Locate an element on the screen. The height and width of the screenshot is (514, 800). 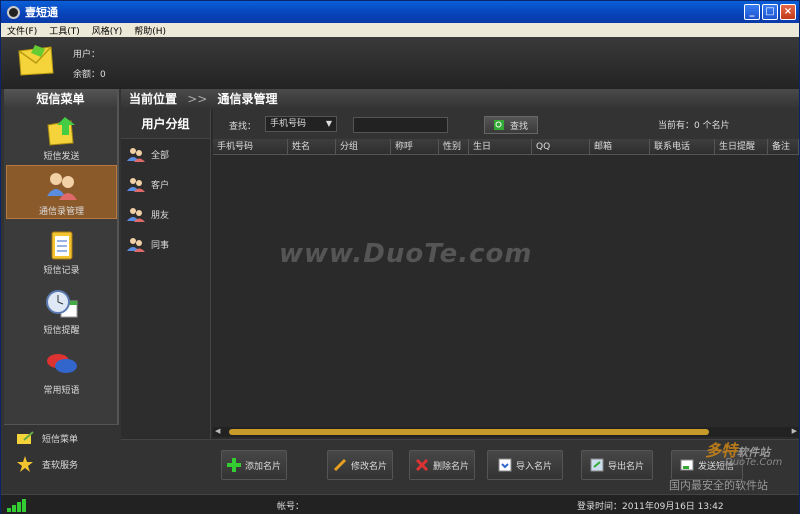
envelope-logo-icon is located at coordinates (36, 60).